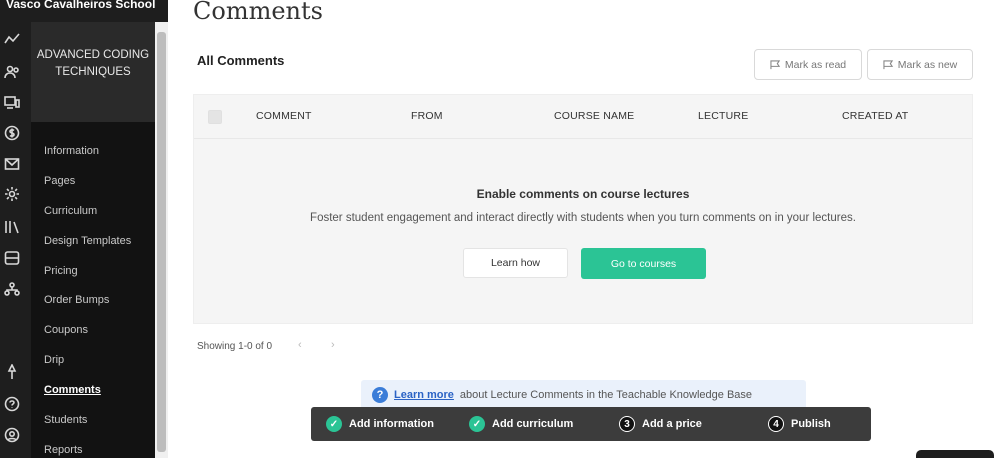  I want to click on step-publish: 4 Publish, so click(799, 424).